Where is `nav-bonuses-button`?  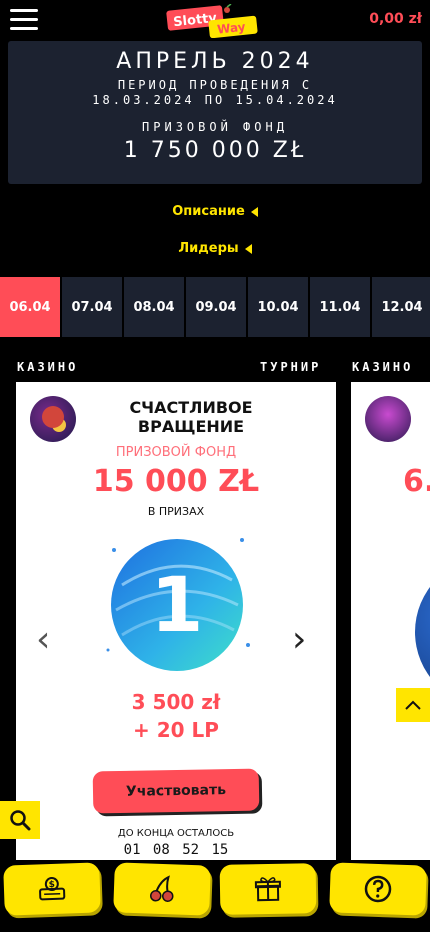
nav-bonuses-button is located at coordinates (268, 889).